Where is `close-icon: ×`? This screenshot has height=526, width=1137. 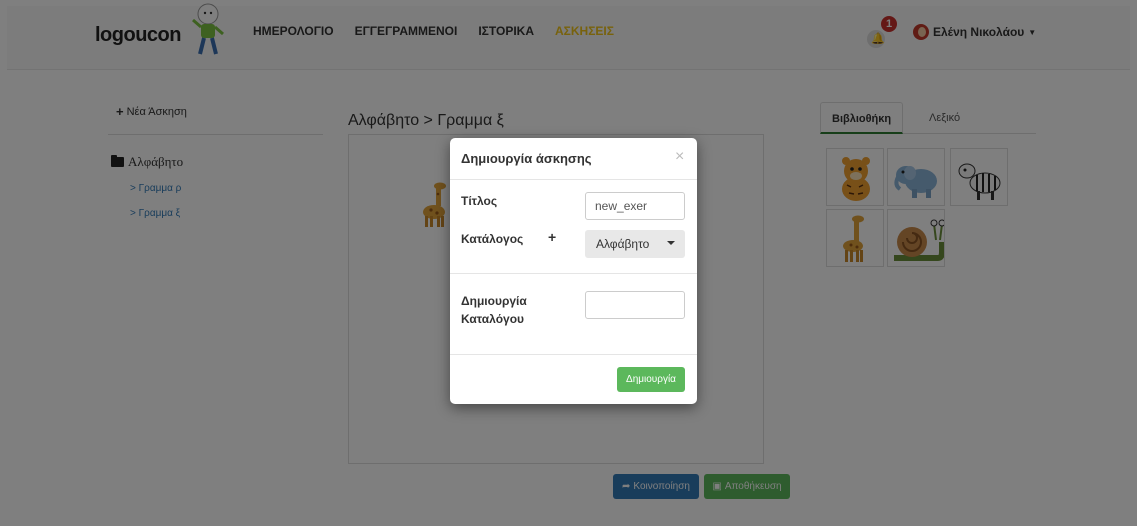 close-icon: × is located at coordinates (679, 157).